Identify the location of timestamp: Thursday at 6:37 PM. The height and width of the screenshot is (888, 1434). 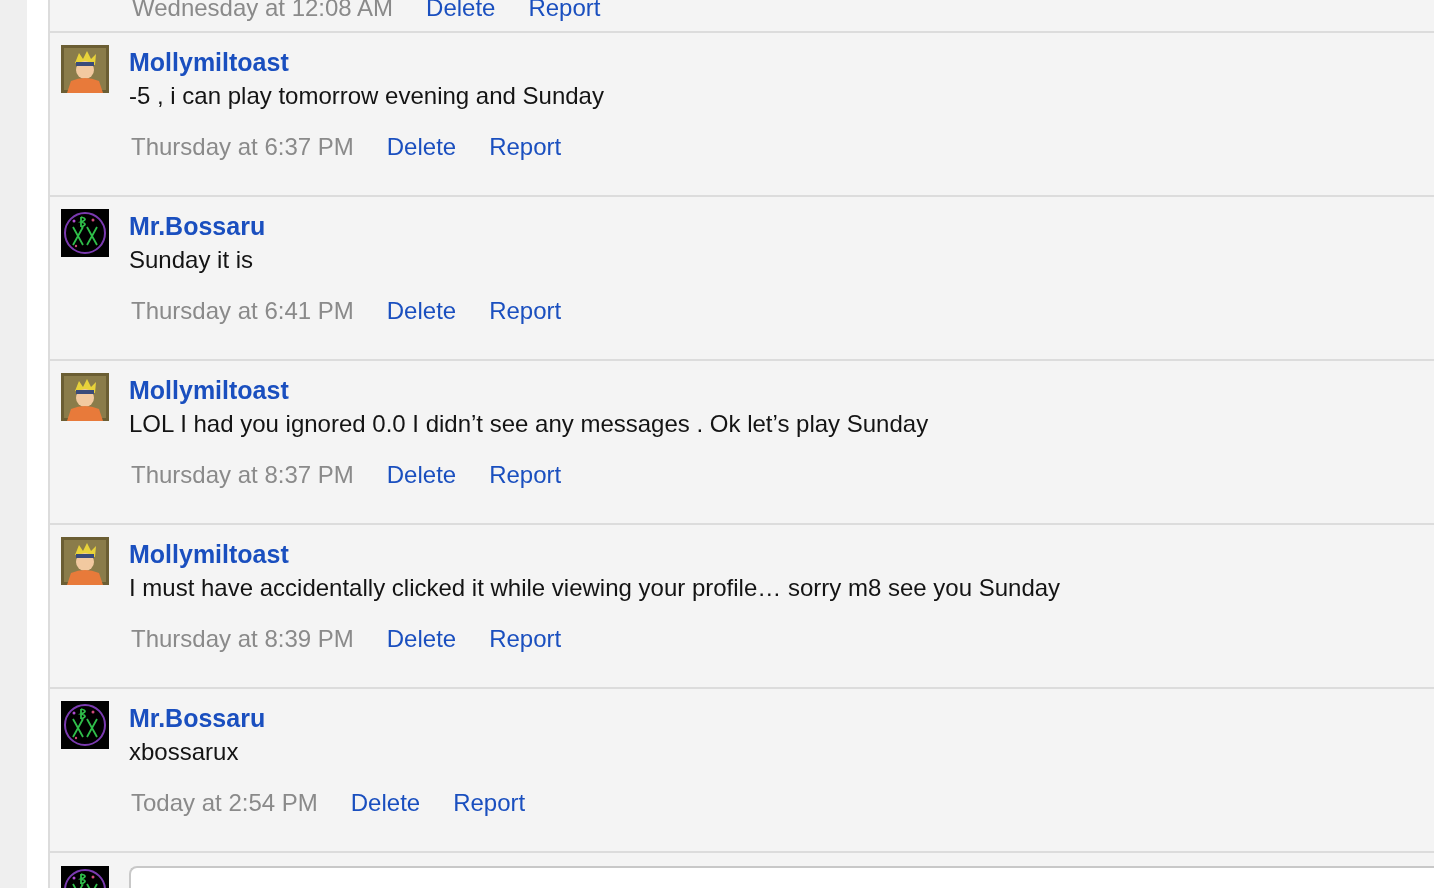
(242, 147).